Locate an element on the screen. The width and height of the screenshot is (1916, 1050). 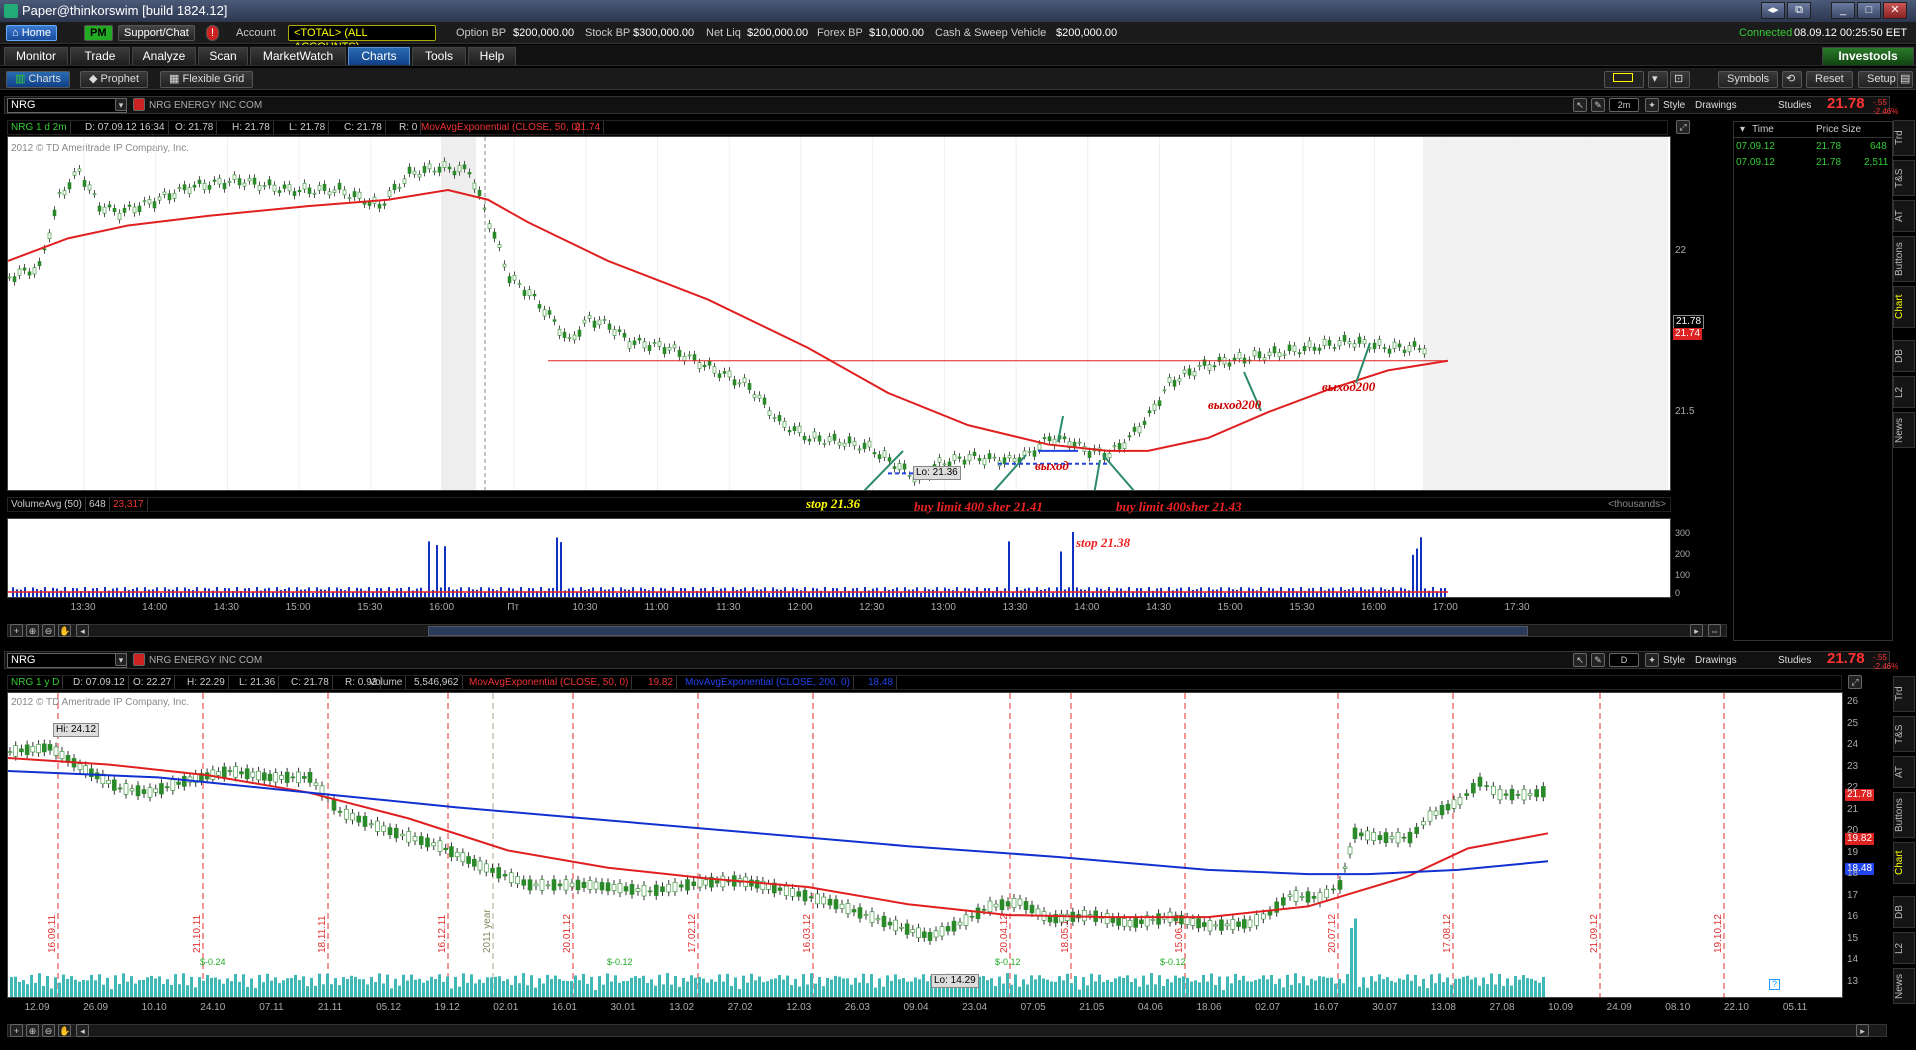
minimize-button: _ is located at coordinates (1843, 10).